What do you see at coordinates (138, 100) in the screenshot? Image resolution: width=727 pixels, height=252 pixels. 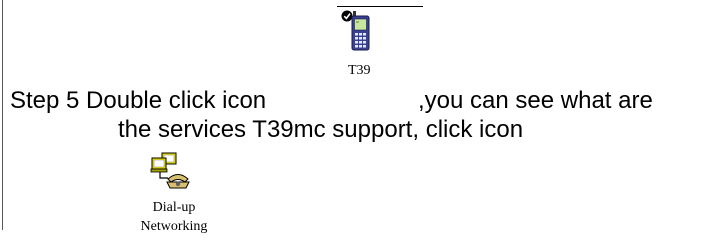 I see `step-line1-before-icon: Step 5 Double click icon` at bounding box center [138, 100].